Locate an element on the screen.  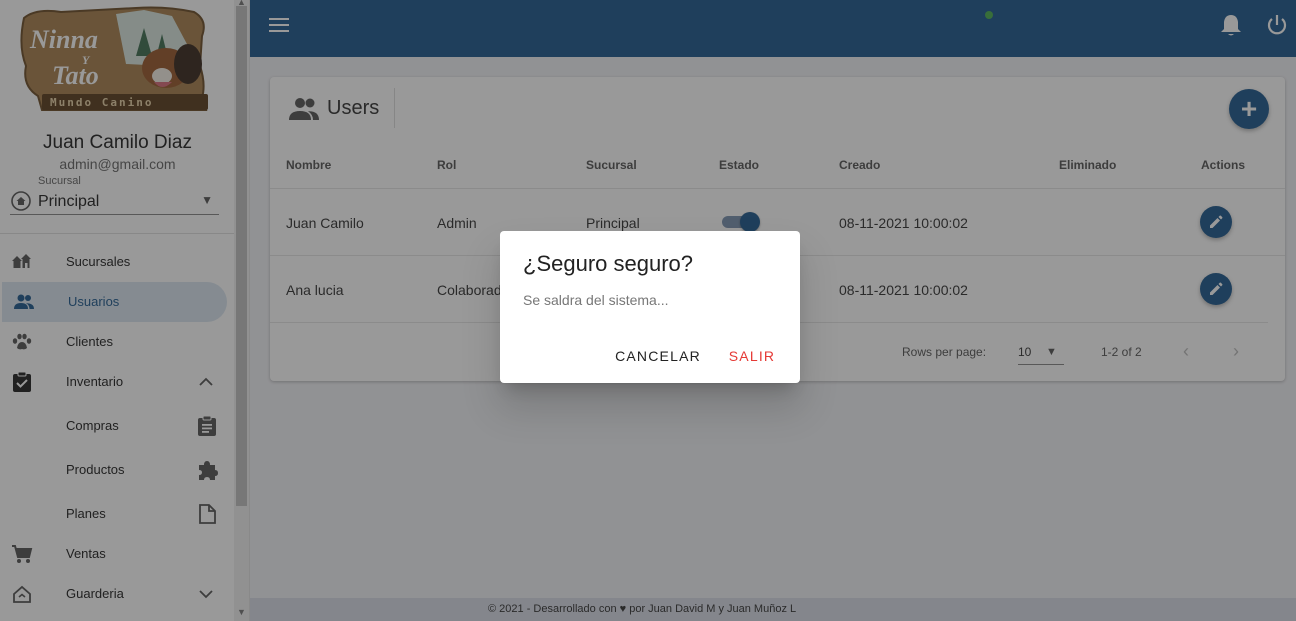
logout-button: SALIR is located at coordinates (752, 356).